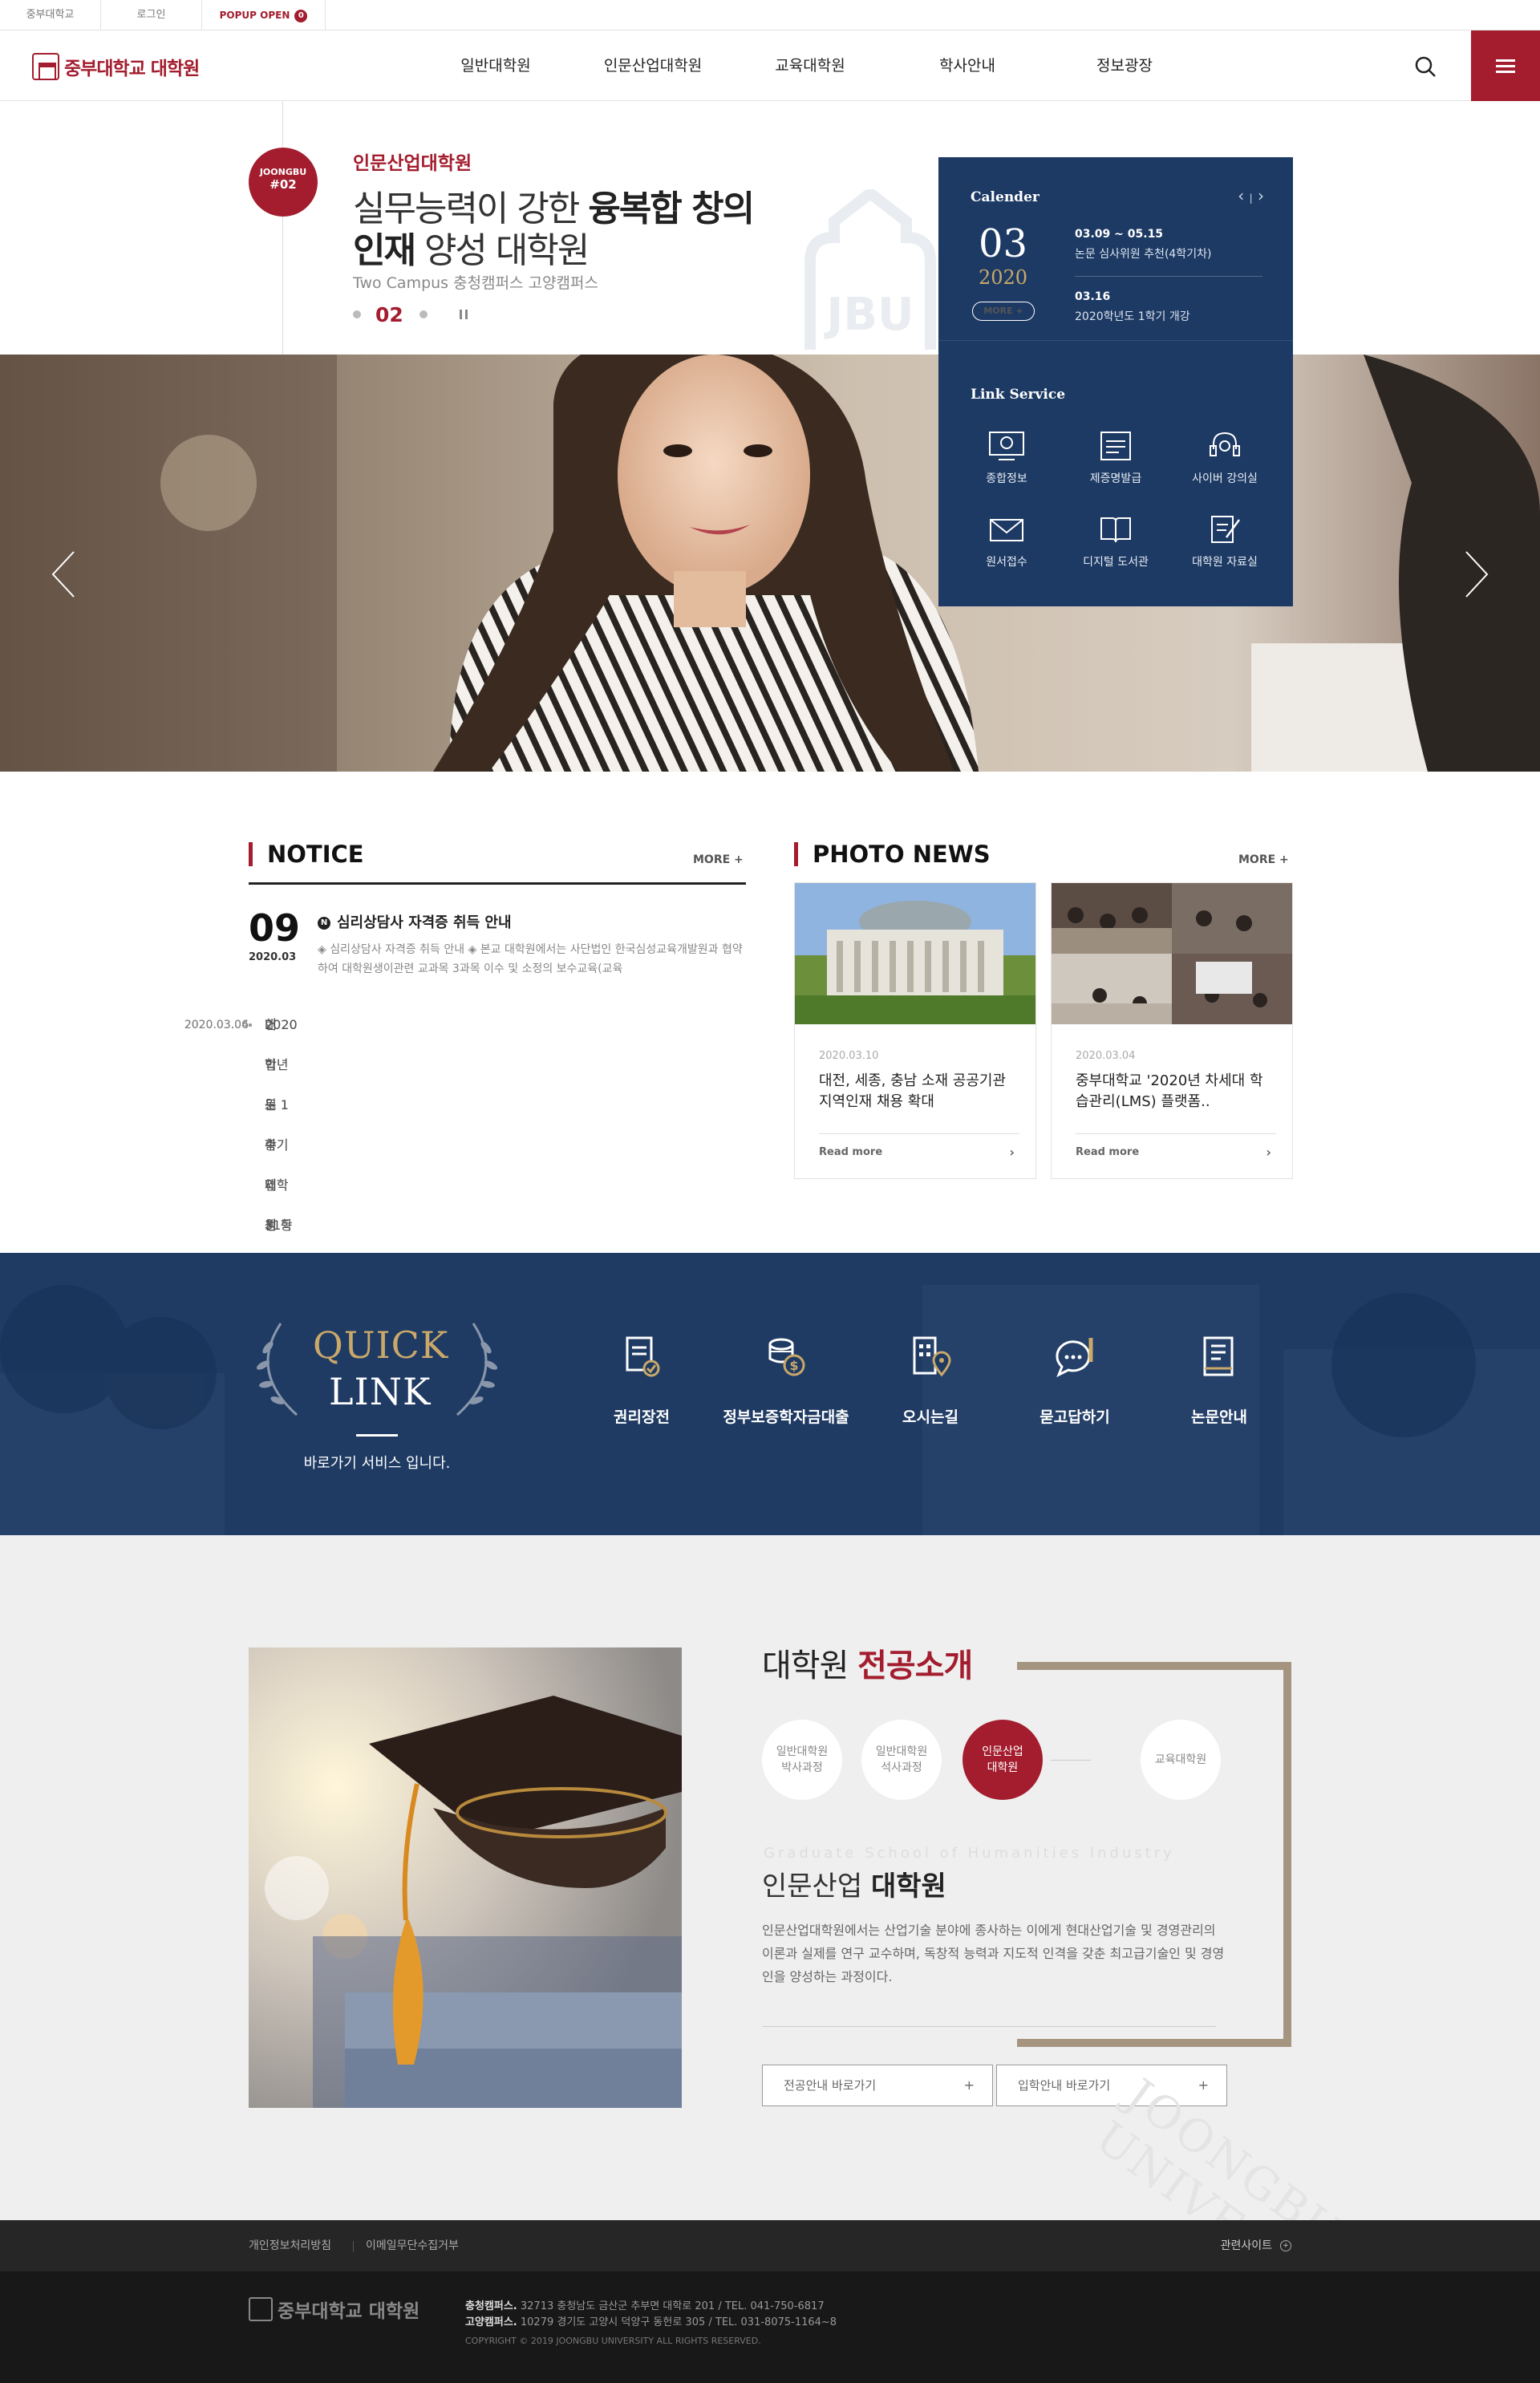 The image size is (1540, 2383). Describe the element at coordinates (1007, 478) in the screenshot. I see `link-label: 종합정보` at that location.